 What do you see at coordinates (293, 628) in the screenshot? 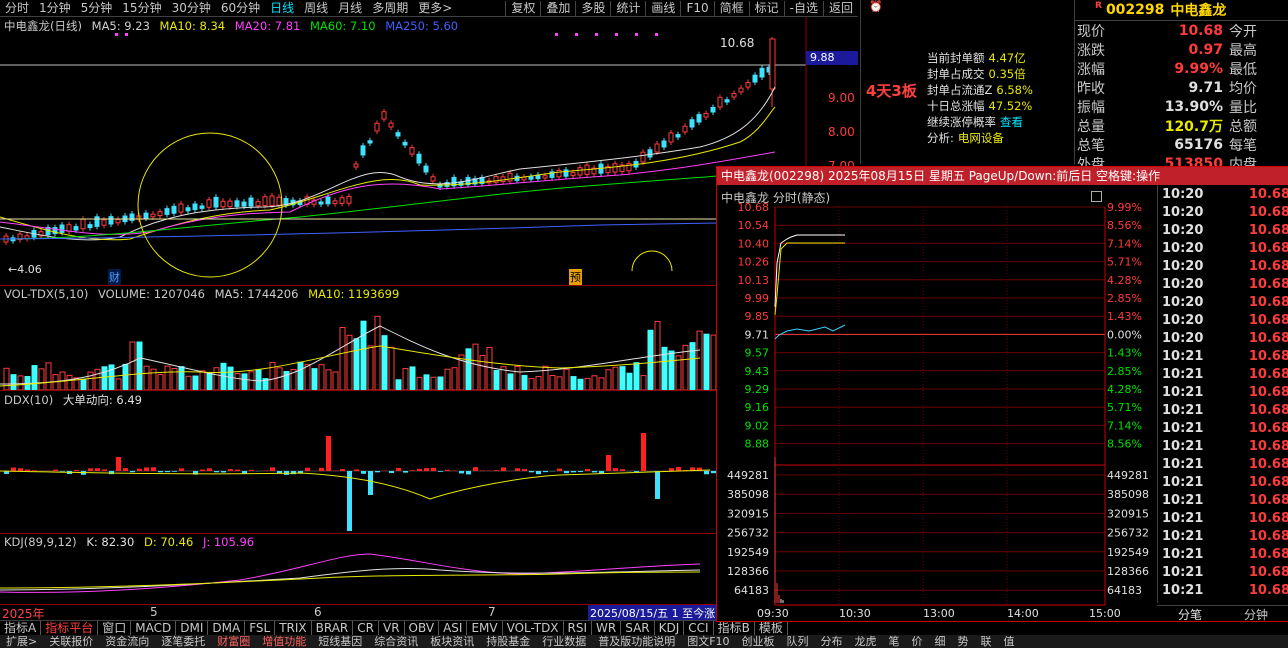
I see `indicator-tab-7: TRIX` at bounding box center [293, 628].